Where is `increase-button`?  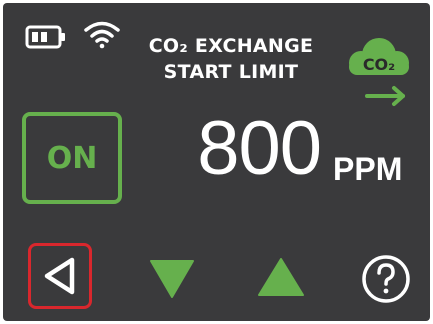
increase-button is located at coordinates (281, 277).